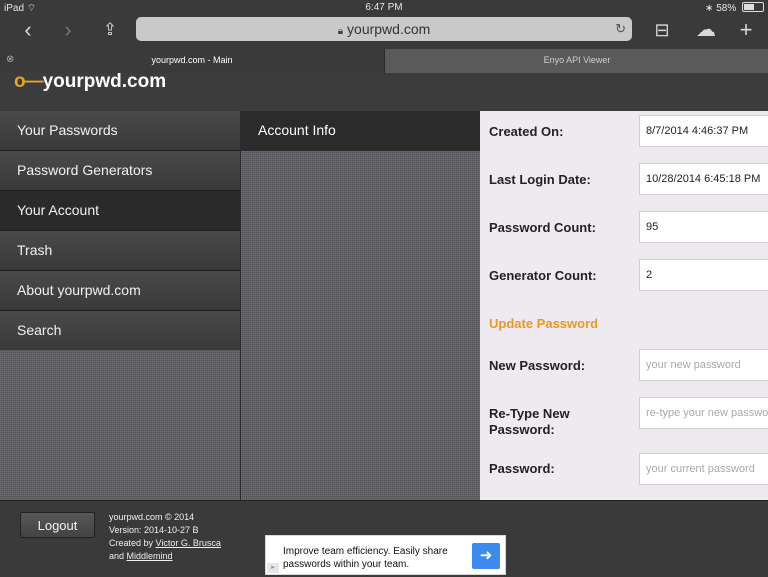 This screenshot has height=577, width=768. Describe the element at coordinates (706, 30) in the screenshot. I see `cloud-tabs-icon: ☁` at that location.